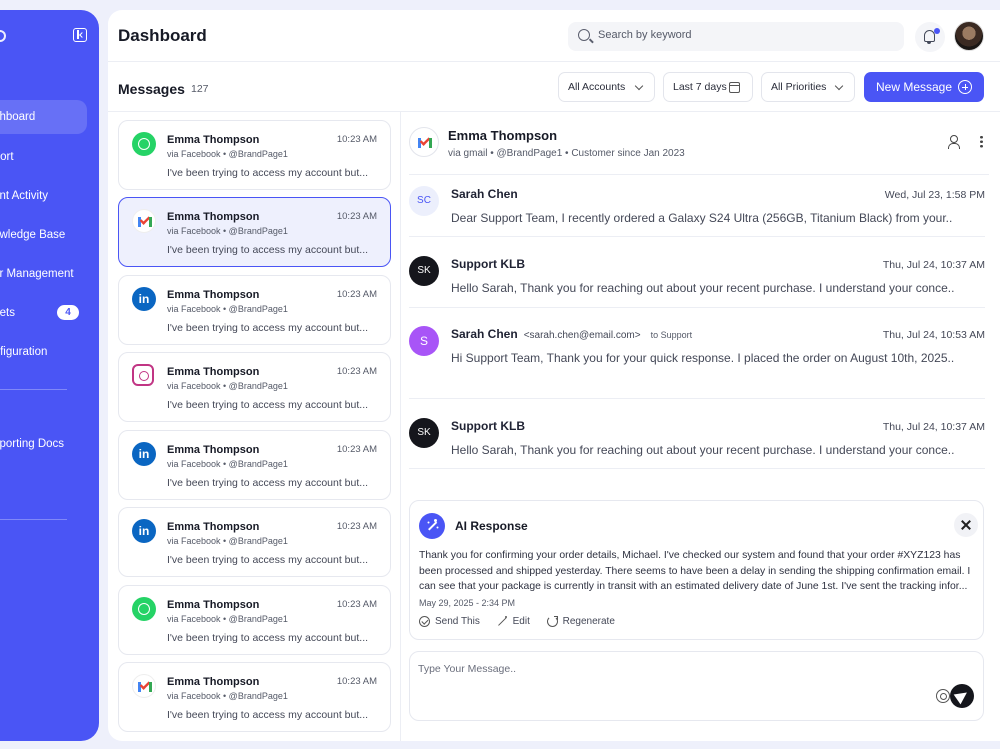 The width and height of the screenshot is (1000, 749). I want to click on refresh-icon, so click(552, 621).